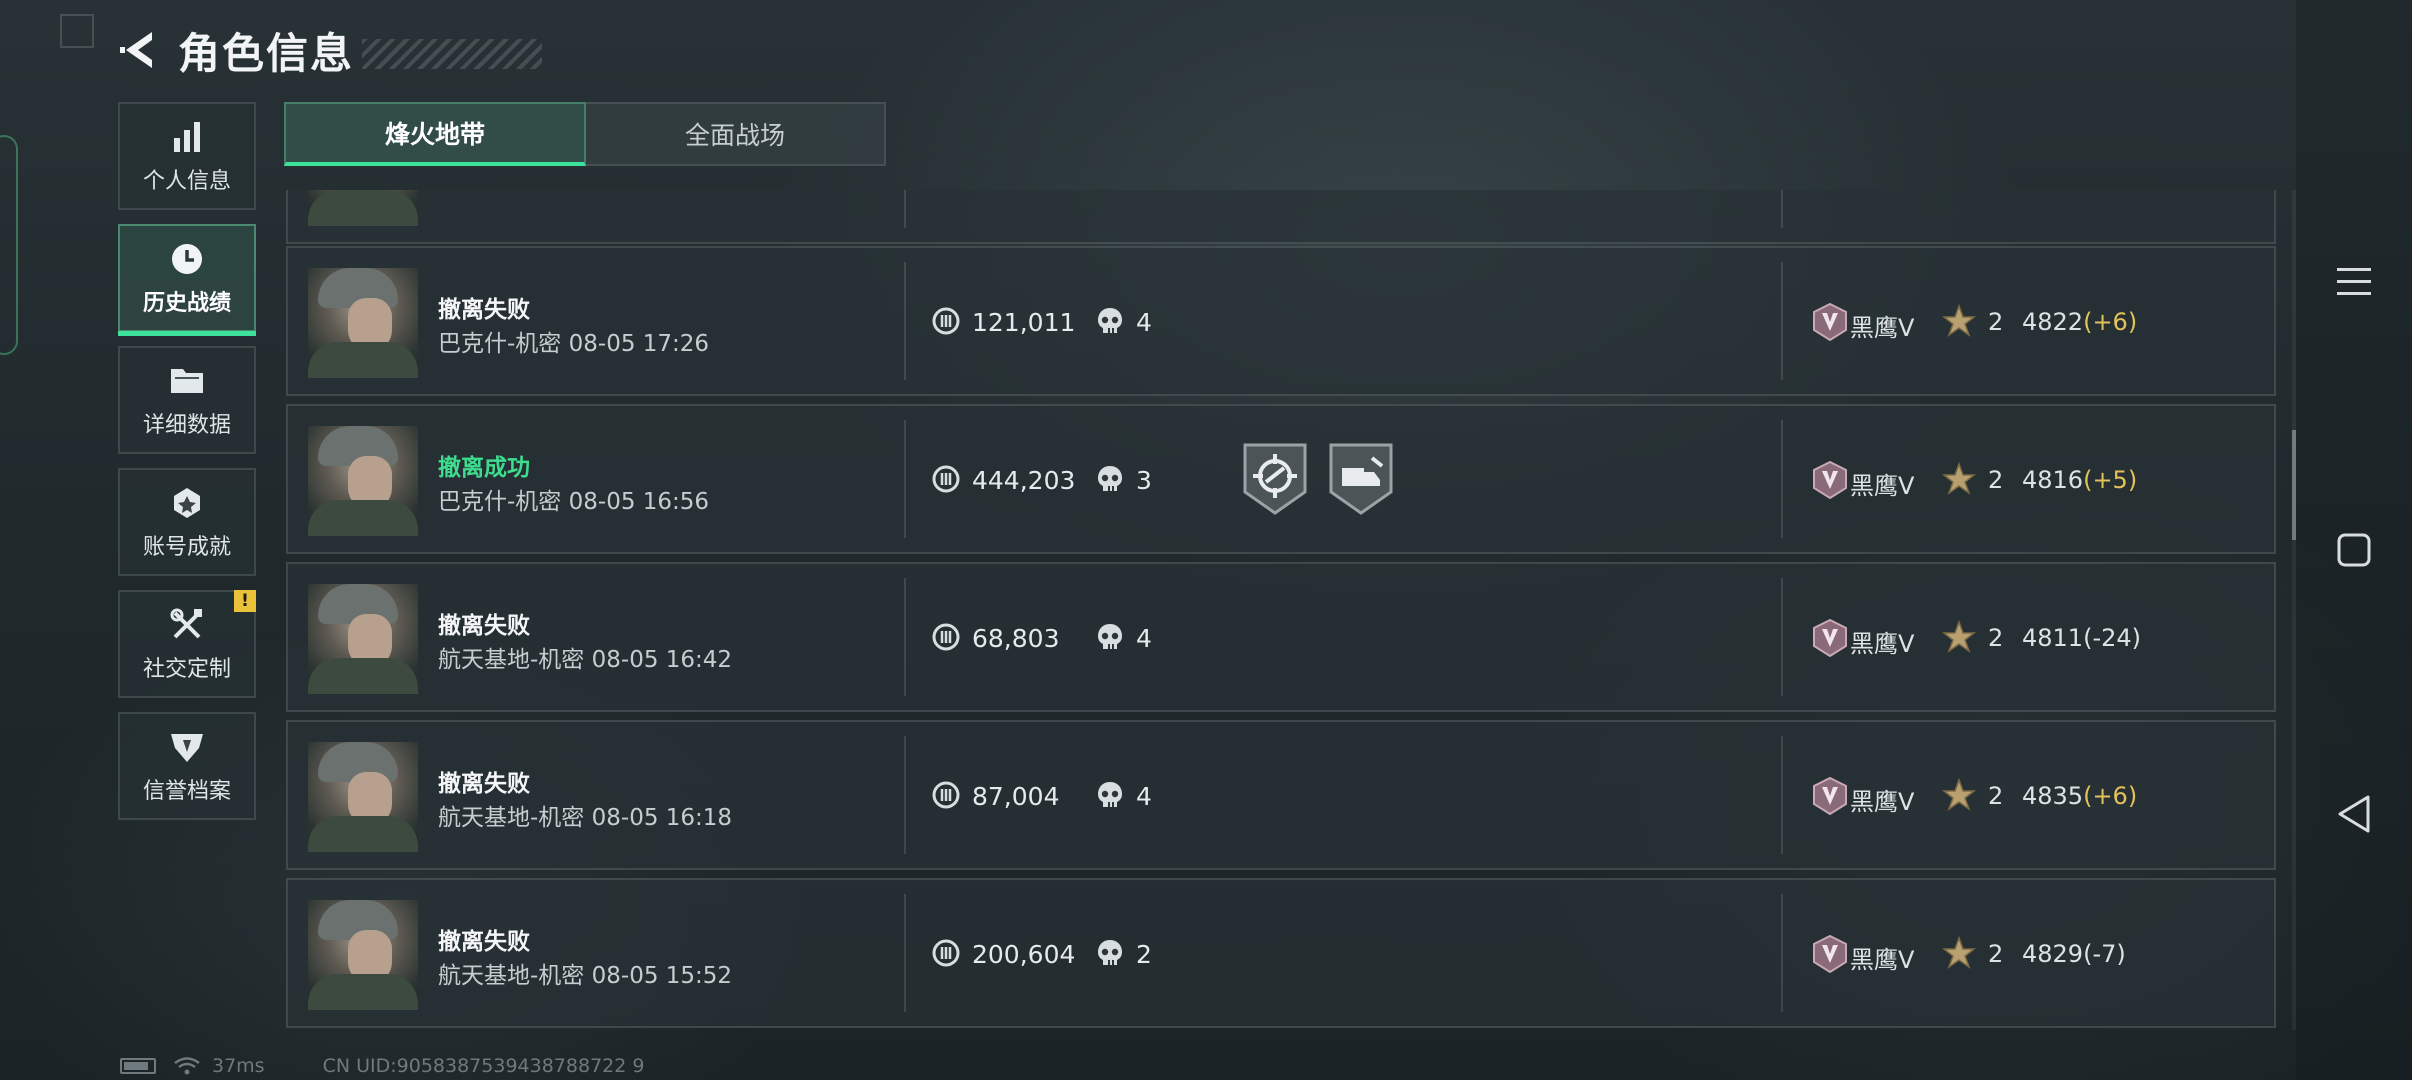  Describe the element at coordinates (1144, 954) in the screenshot. I see `kill-count: 2` at that location.